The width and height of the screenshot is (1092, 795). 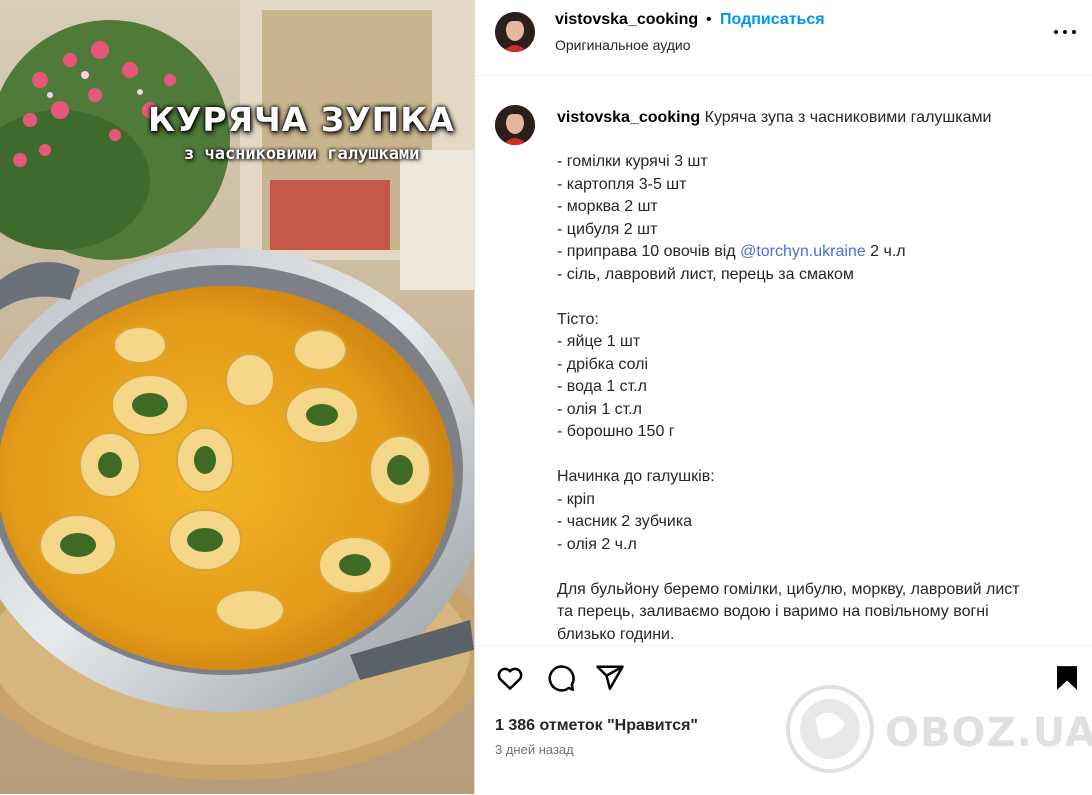 What do you see at coordinates (607, 229) in the screenshot?
I see `caption-line: - цибуля 2 шт` at bounding box center [607, 229].